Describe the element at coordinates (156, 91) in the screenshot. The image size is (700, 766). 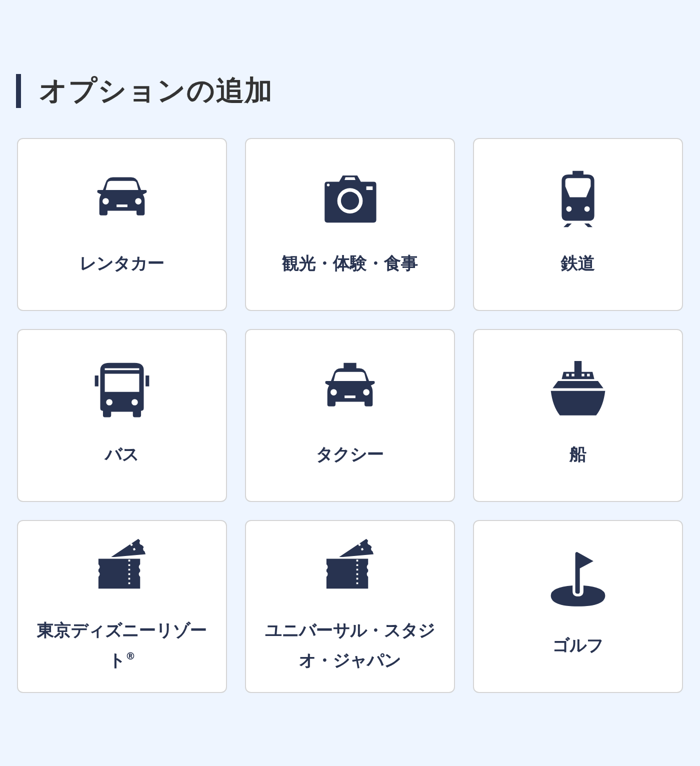
I see `section-title: オプションの追加` at that location.